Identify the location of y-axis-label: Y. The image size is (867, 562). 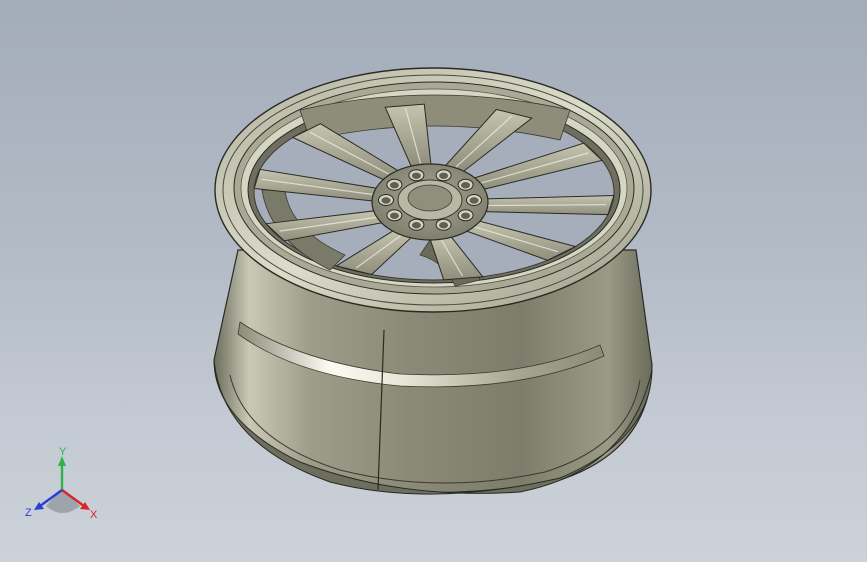
(63, 452).